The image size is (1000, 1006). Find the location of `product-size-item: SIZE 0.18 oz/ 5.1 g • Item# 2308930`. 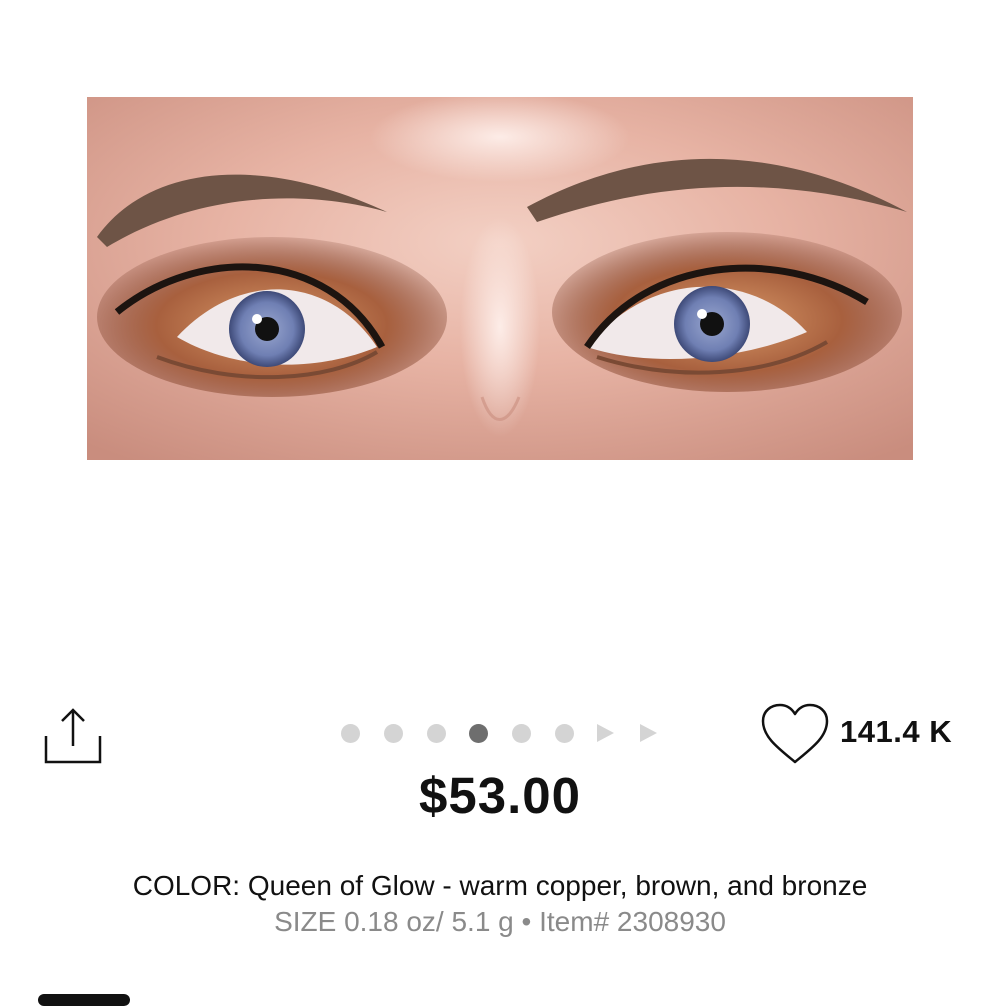

product-size-item: SIZE 0.18 oz/ 5.1 g • Item# 2308930 is located at coordinates (500, 921).